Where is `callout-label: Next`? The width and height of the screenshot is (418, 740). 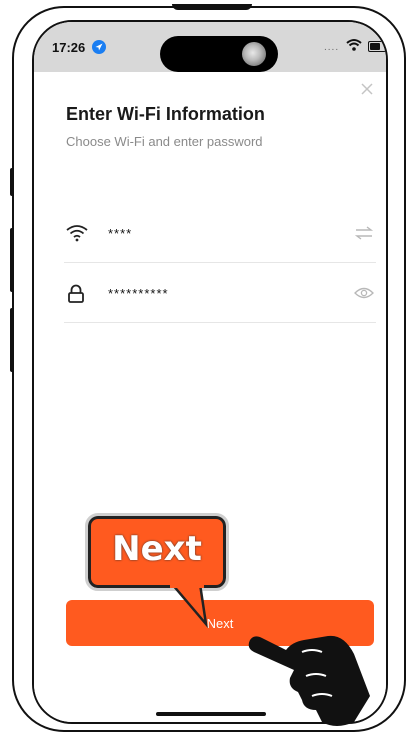
callout-label: Next is located at coordinates (157, 549).